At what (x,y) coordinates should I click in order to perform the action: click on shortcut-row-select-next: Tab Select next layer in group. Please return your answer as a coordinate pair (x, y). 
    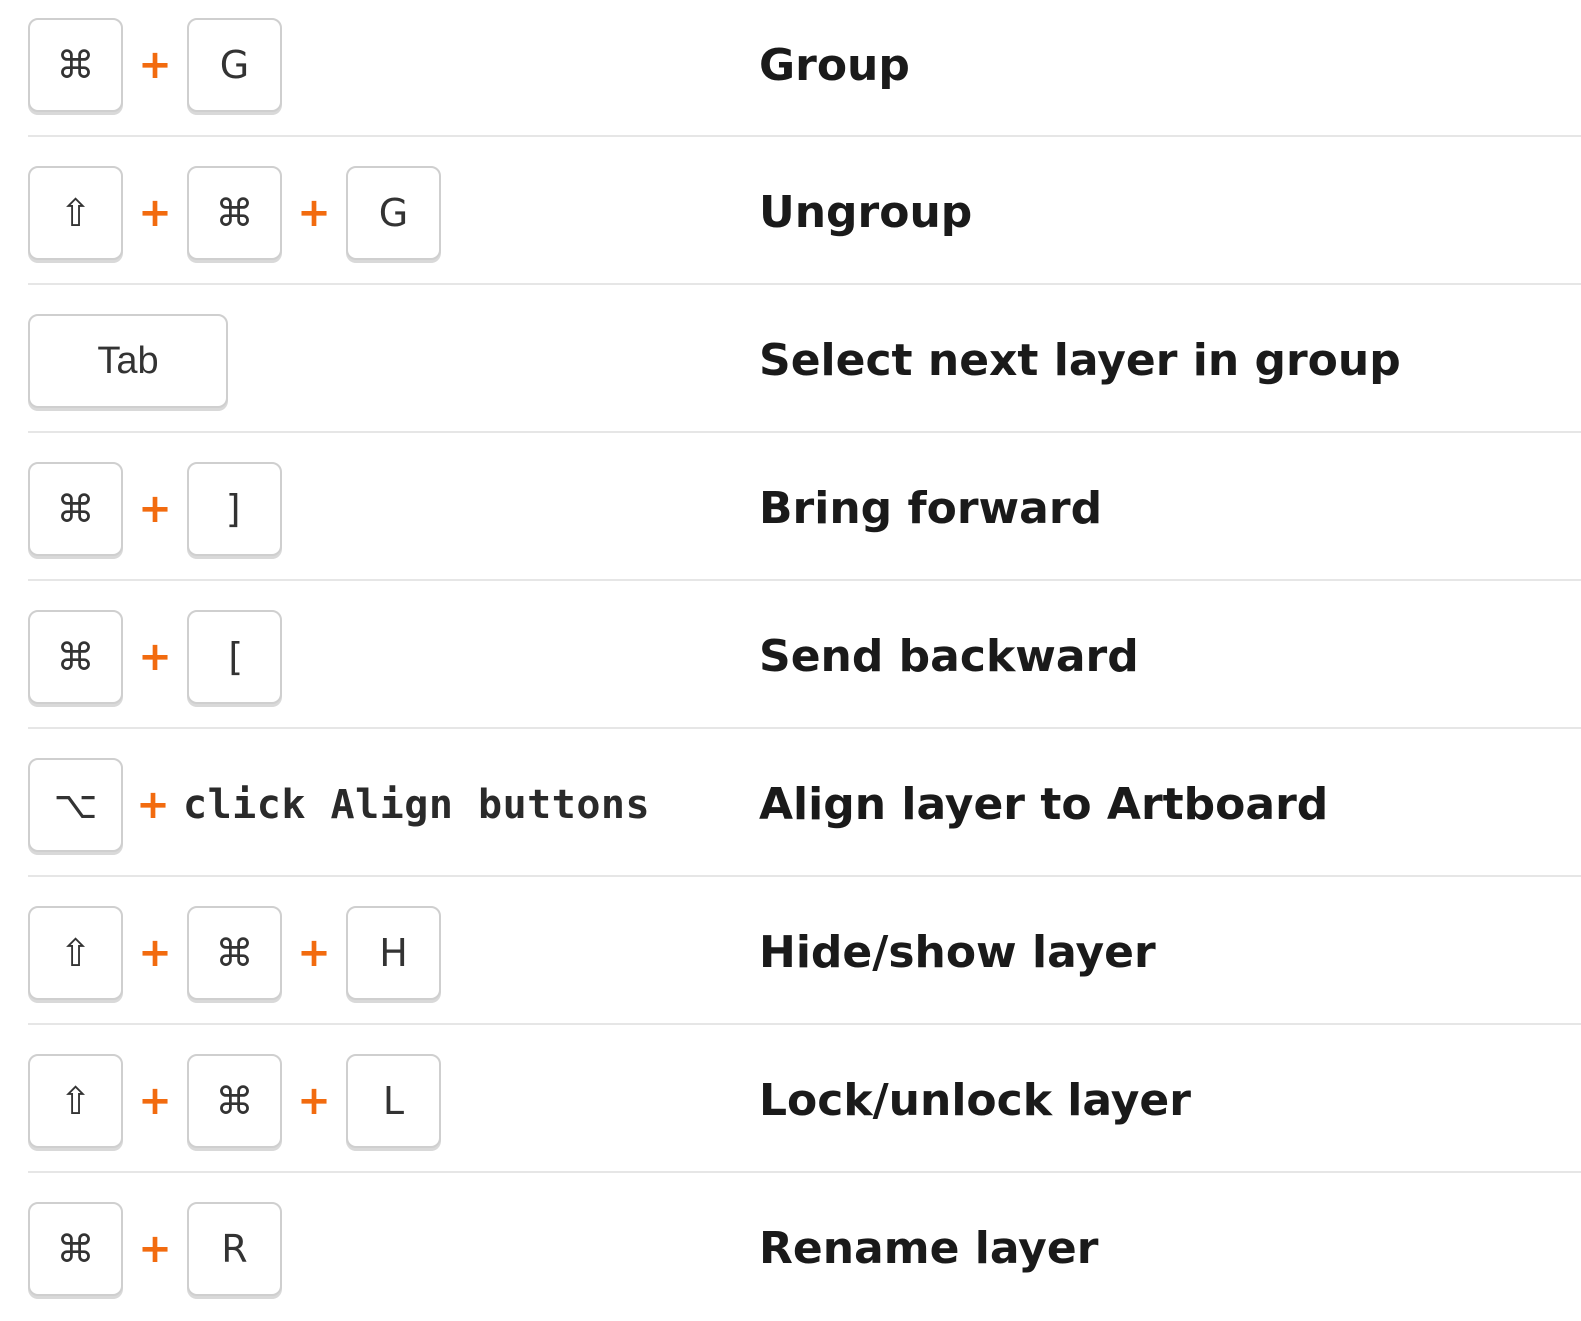
    Looking at the image, I should click on (790, 359).